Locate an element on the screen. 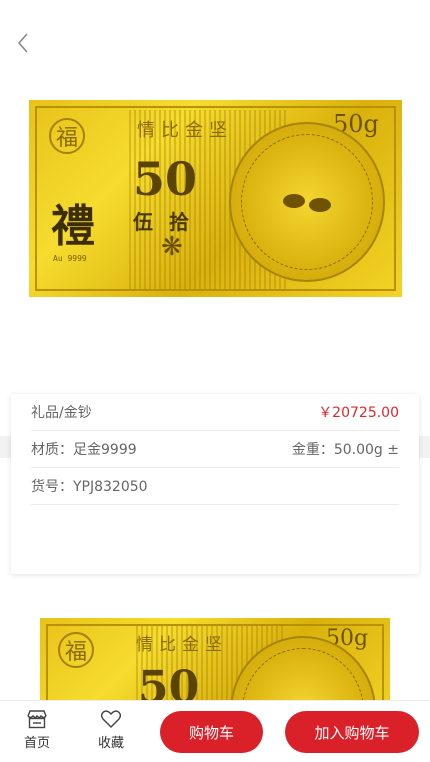 The width and height of the screenshot is (430, 762). price-label: ￥20725.00 is located at coordinates (358, 413).